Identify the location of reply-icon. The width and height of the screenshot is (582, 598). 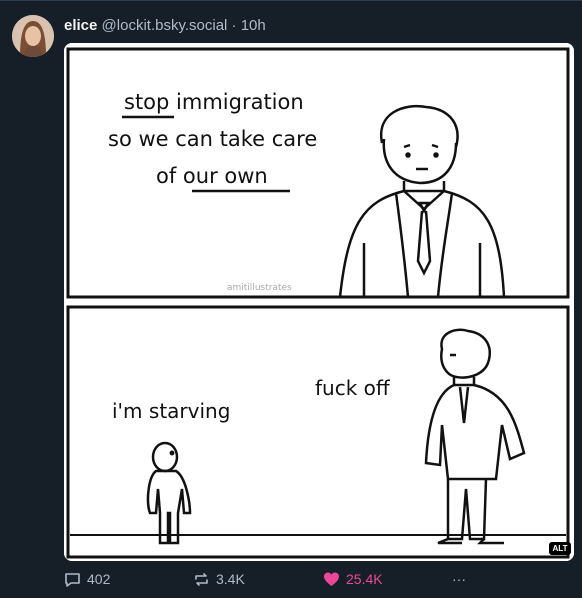
(72, 579).